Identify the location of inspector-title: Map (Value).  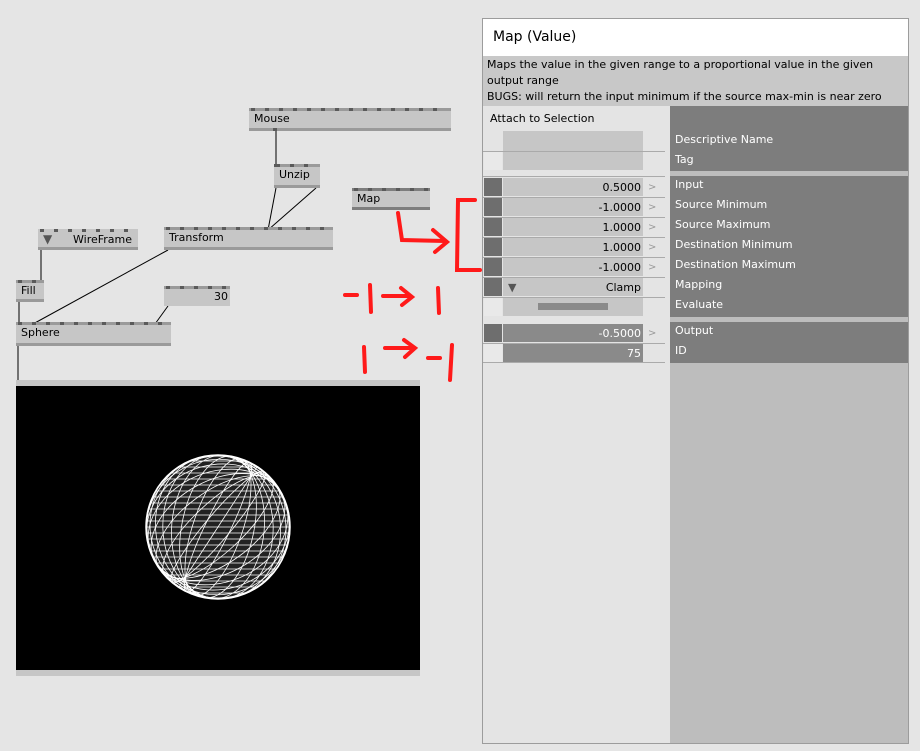
(535, 37).